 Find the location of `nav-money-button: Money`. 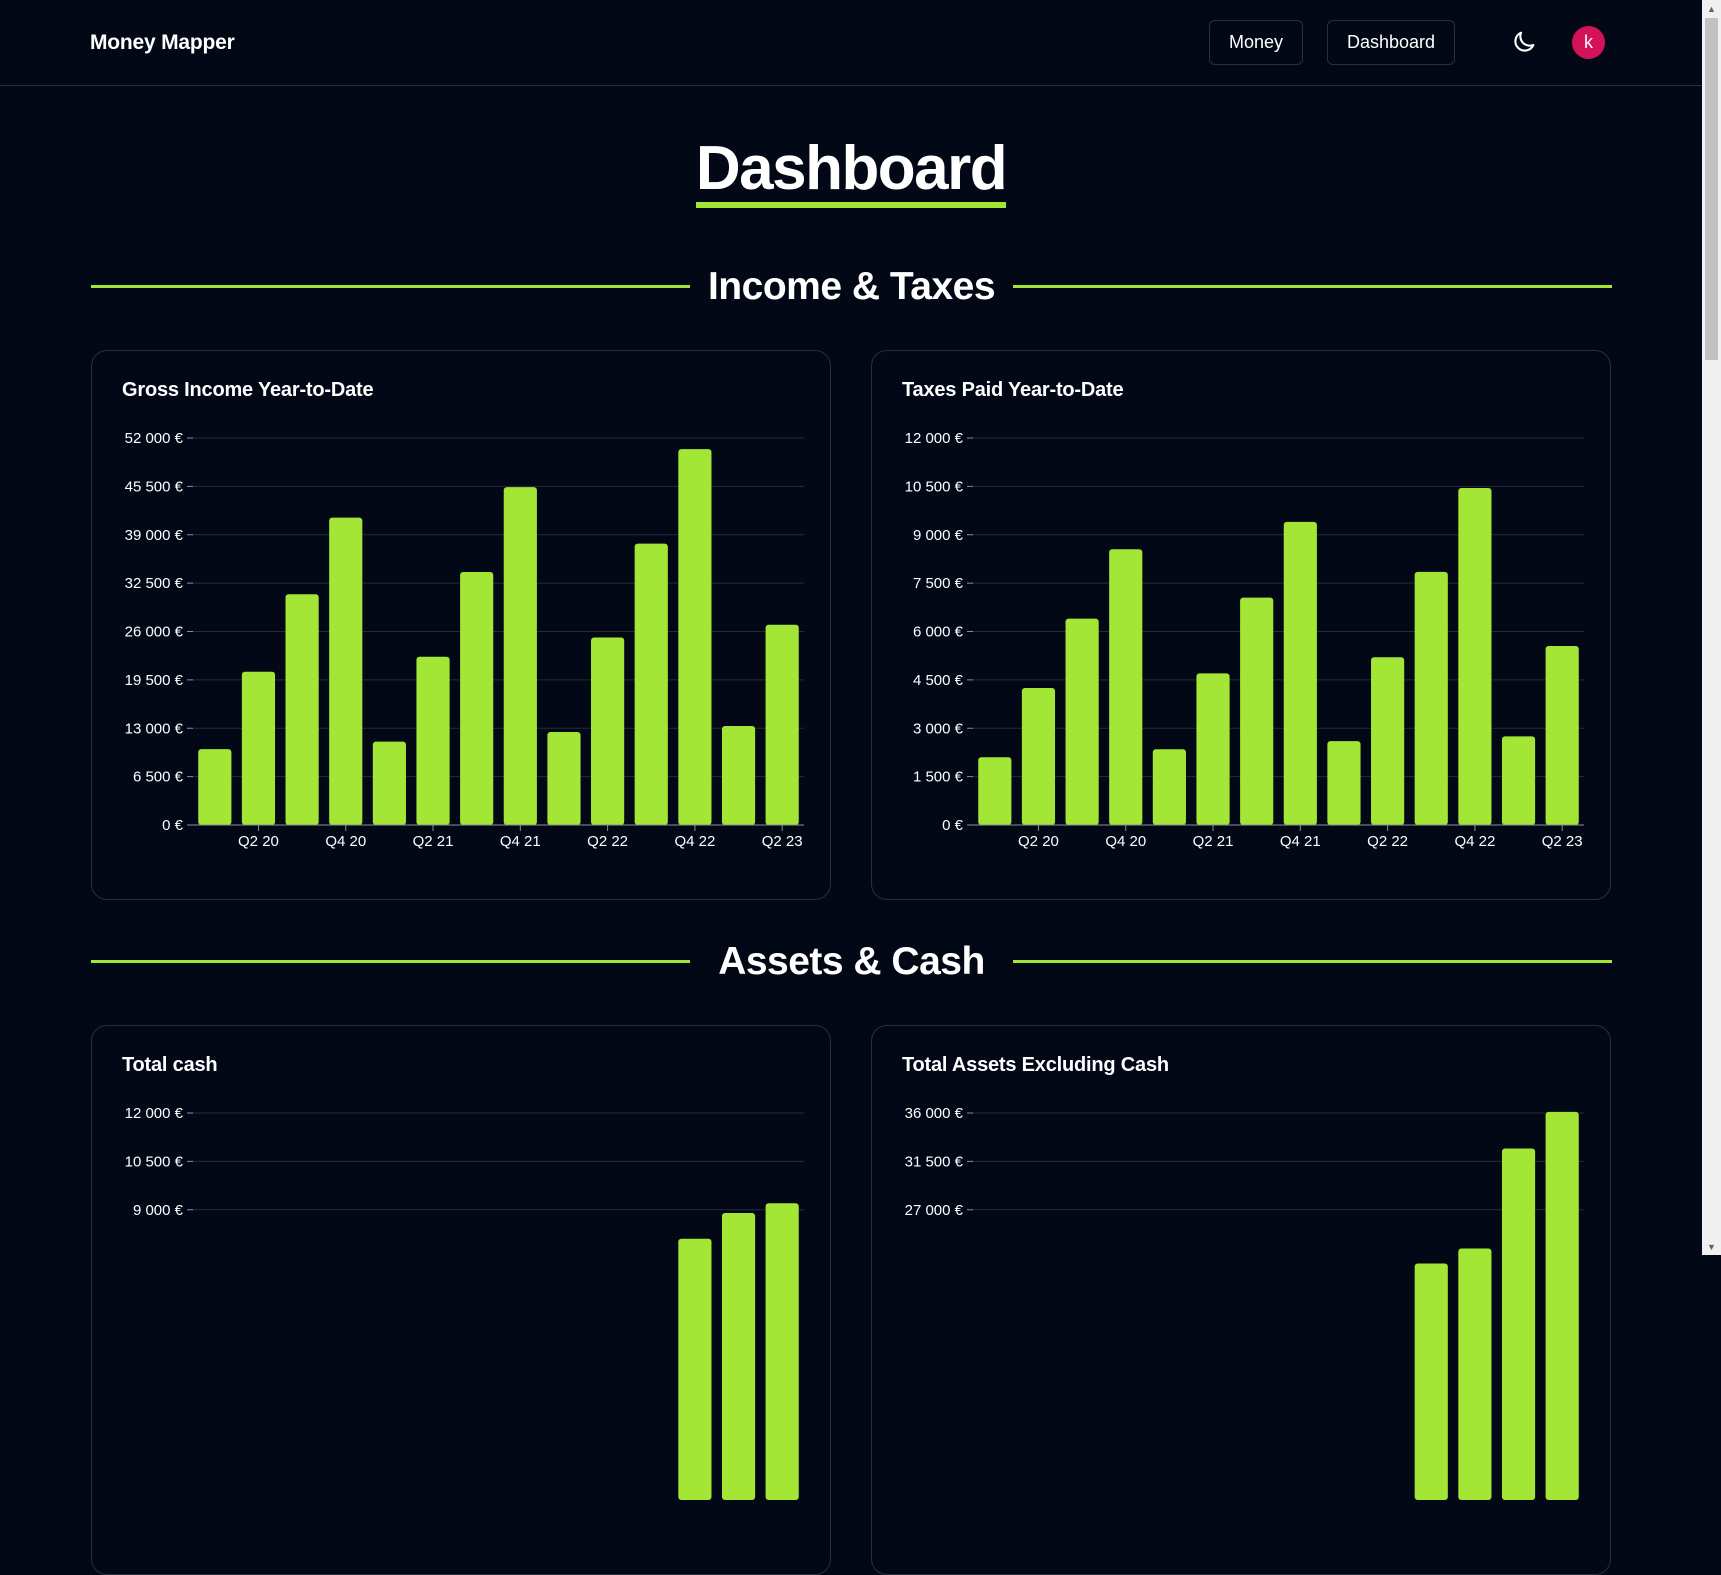

nav-money-button: Money is located at coordinates (1256, 42).